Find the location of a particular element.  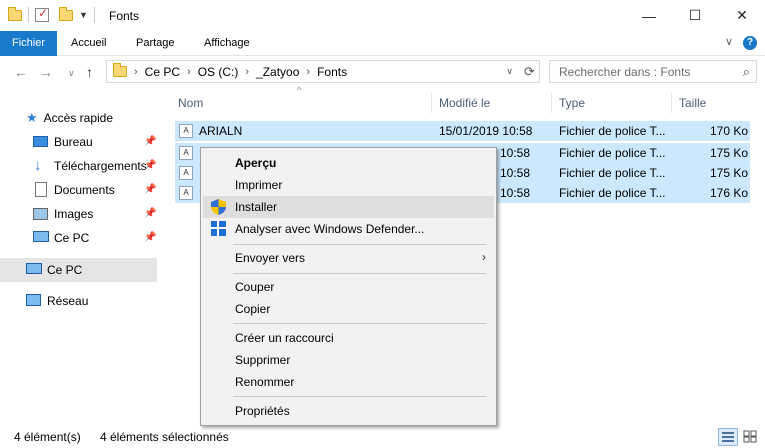

large-icons-view-icon is located at coordinates (751, 437).